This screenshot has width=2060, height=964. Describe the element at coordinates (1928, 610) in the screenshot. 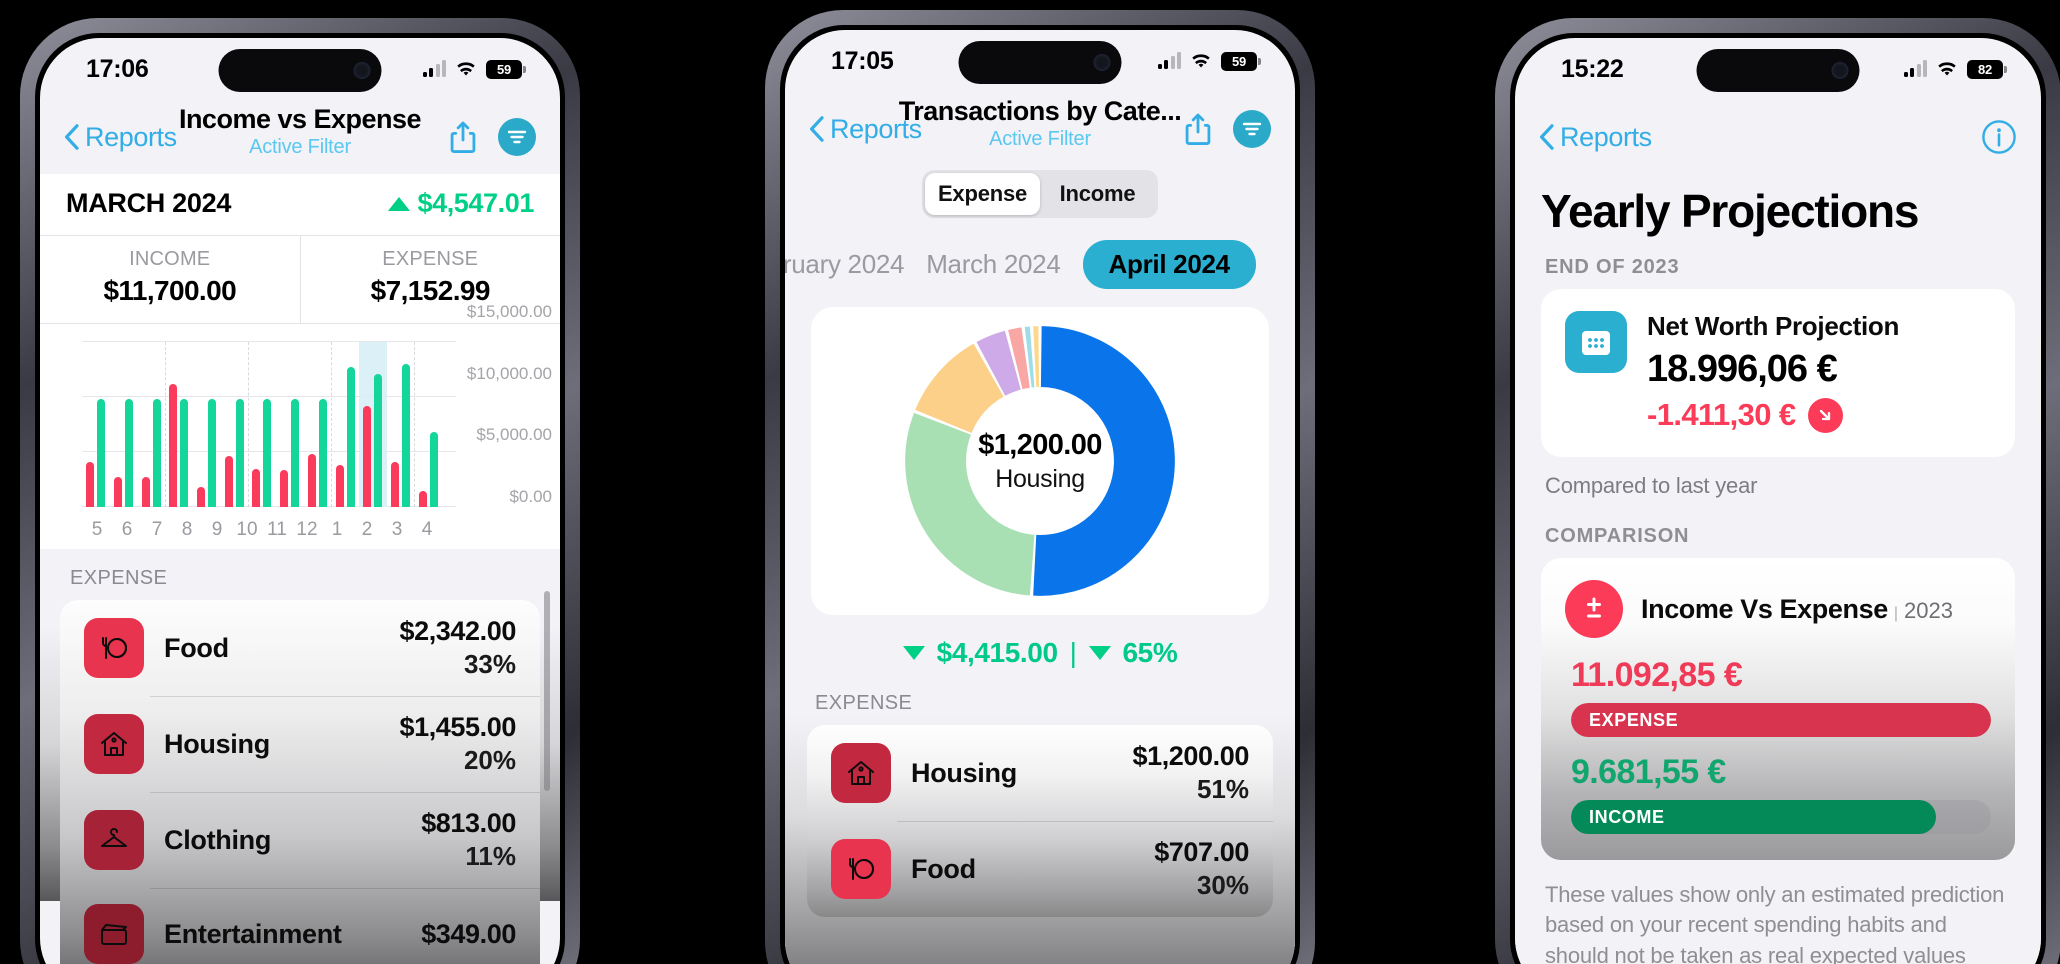

I see `comparison-year: 2023` at that location.